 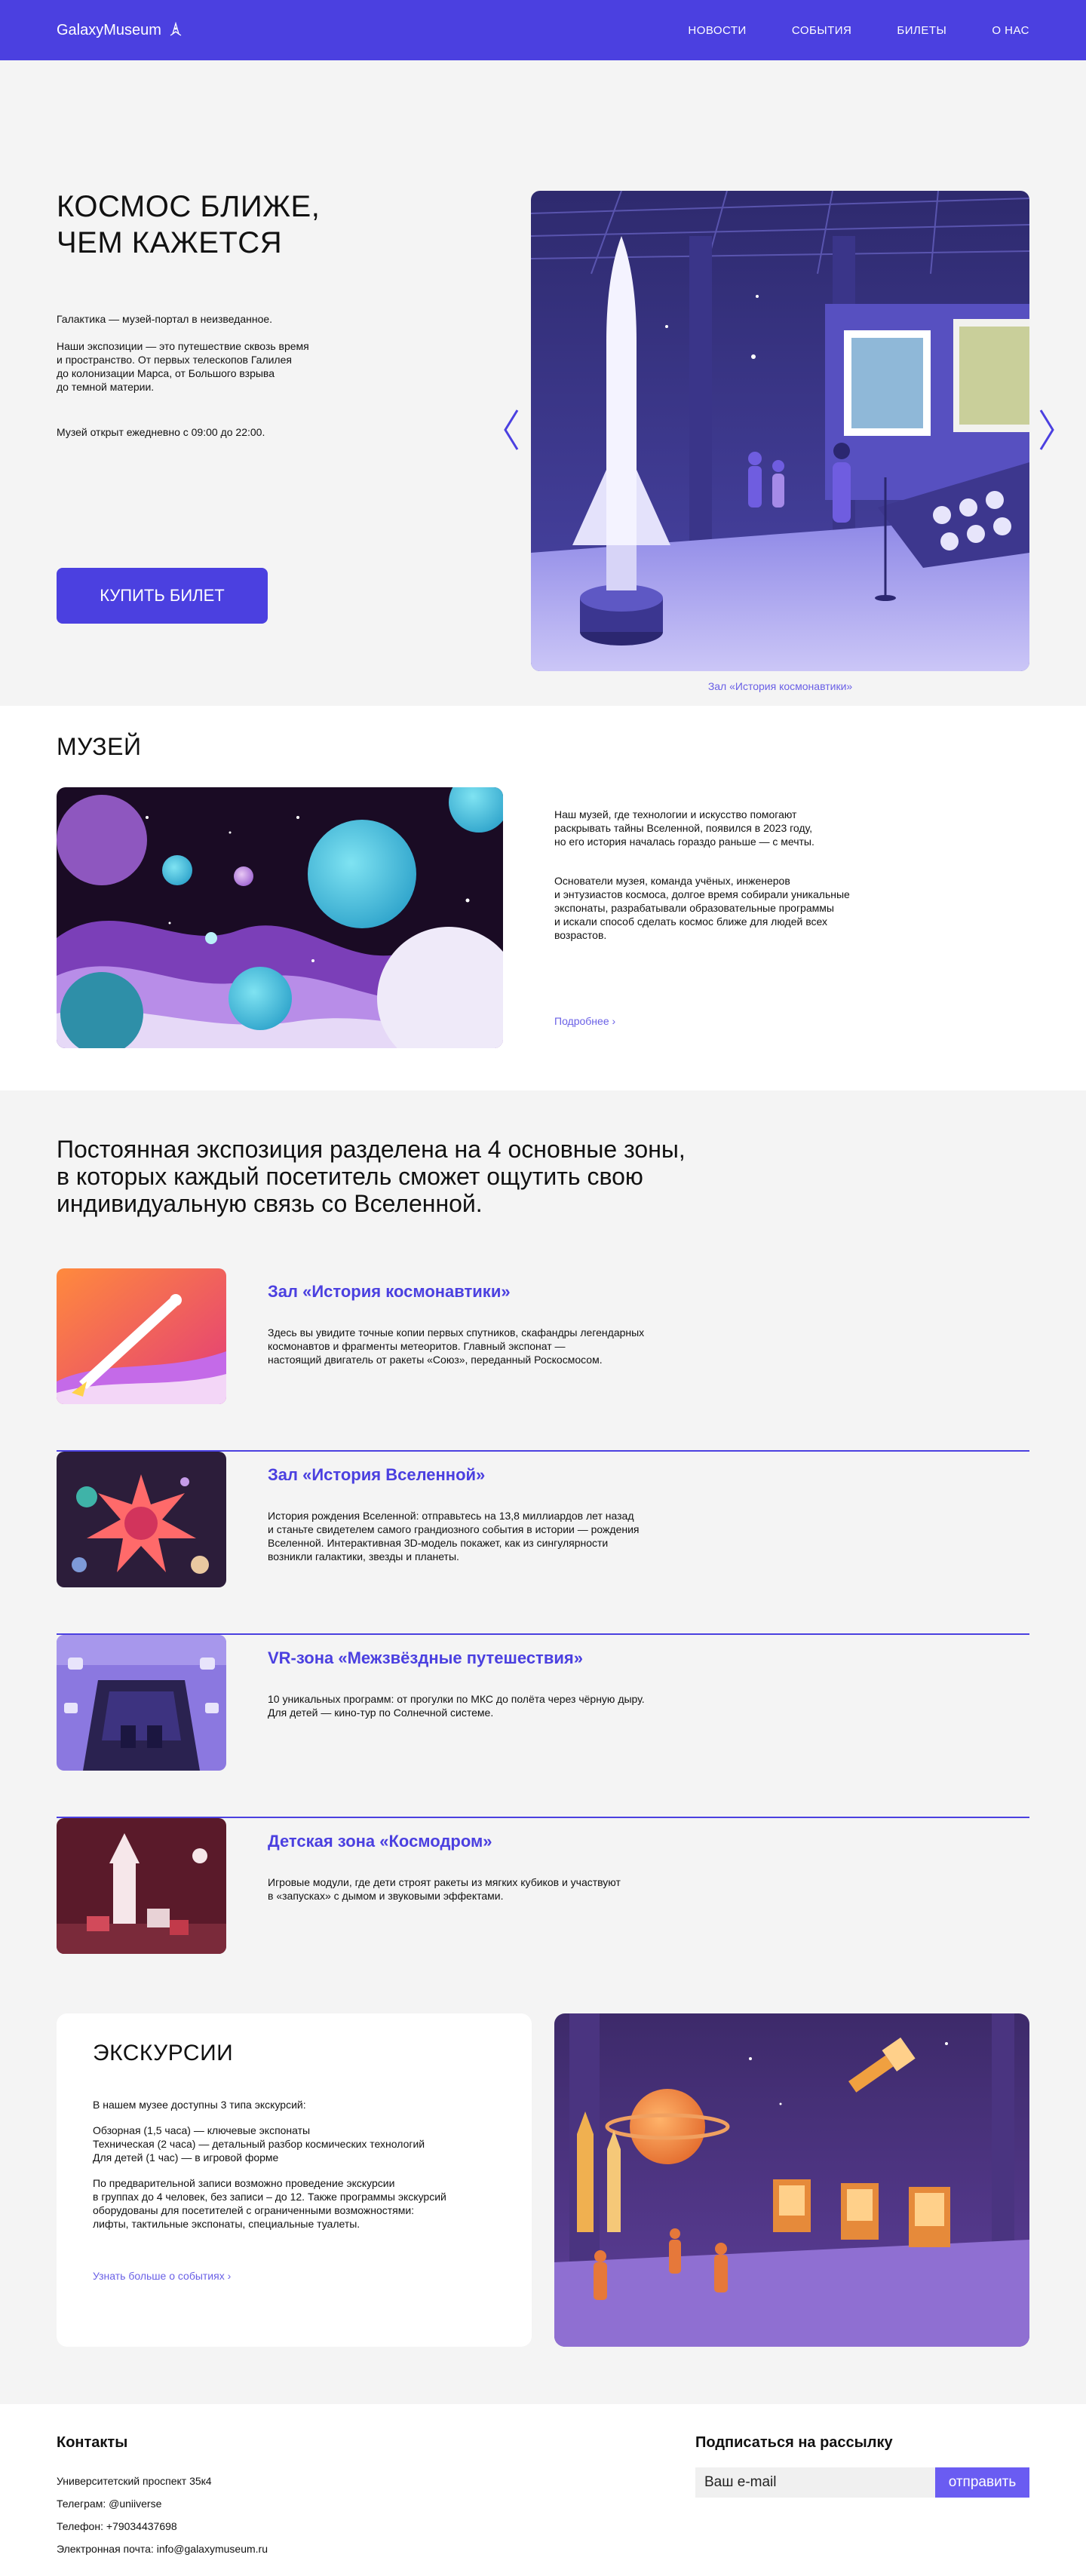 I want to click on hero-title: КОСМОС БЛИЖЕ, ЧЕМ КАЖЕТСЯ, so click(x=215, y=225).